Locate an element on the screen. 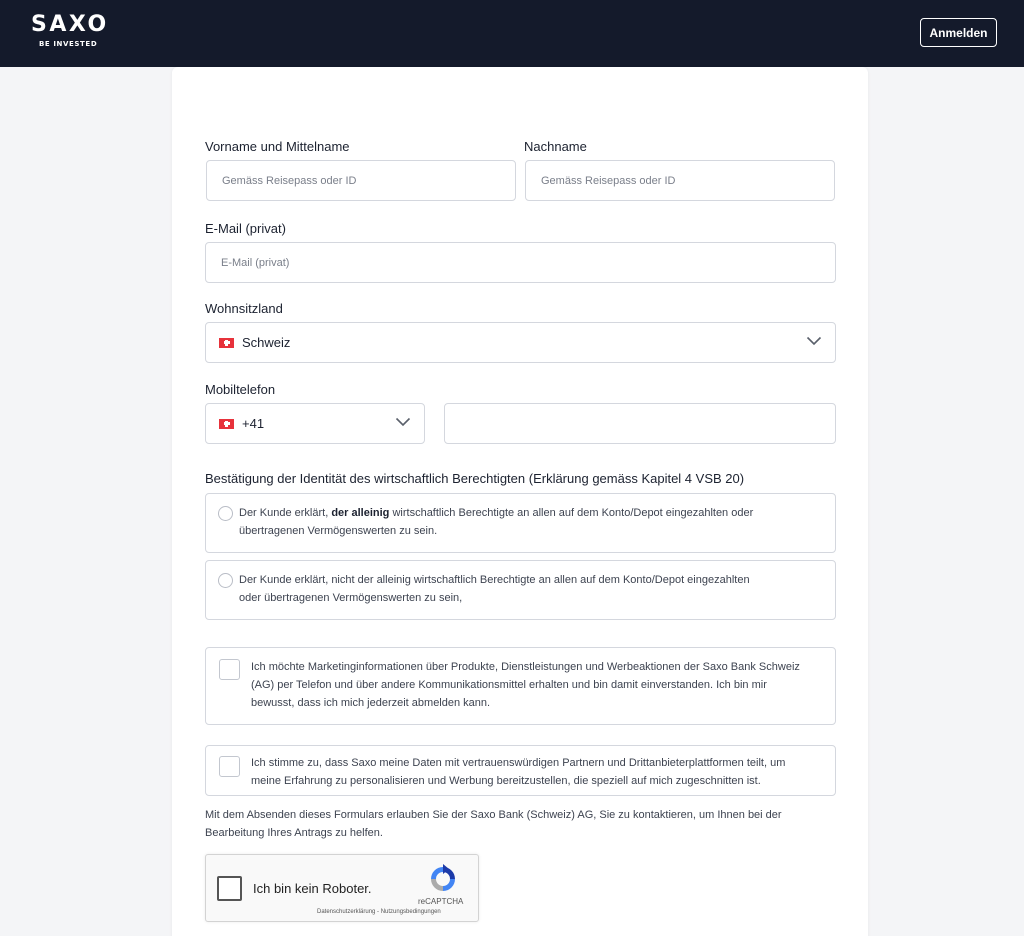  phone-number-field-wrapper is located at coordinates (640, 423).